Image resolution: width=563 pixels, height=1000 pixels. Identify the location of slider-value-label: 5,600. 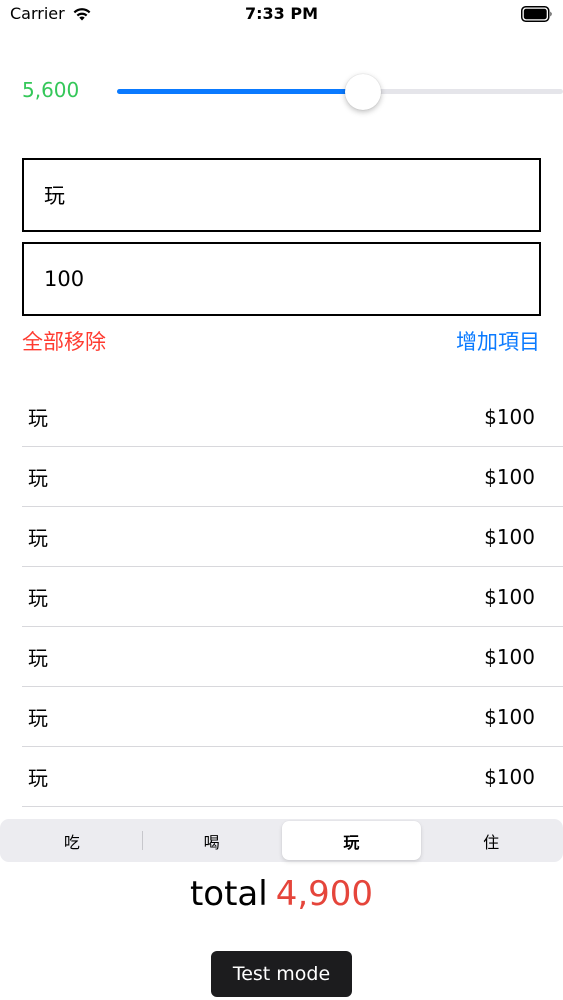
(51, 90).